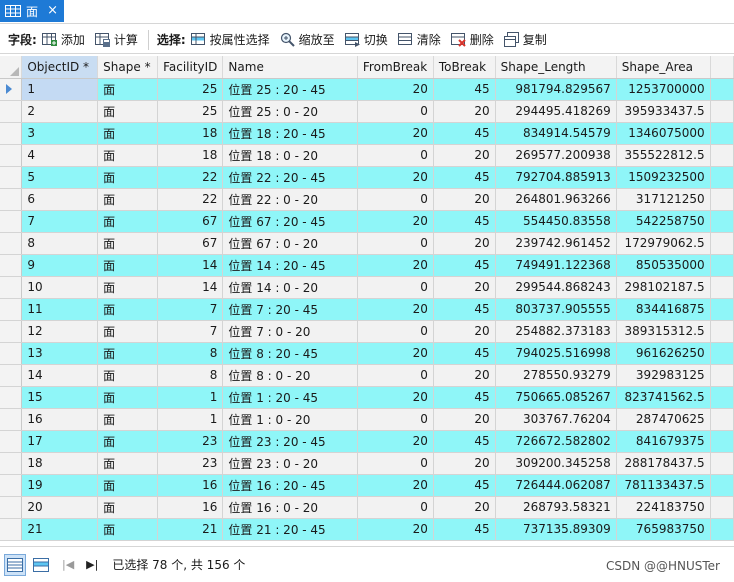  I want to click on cell-shape-length: 794025.516998, so click(556, 353).